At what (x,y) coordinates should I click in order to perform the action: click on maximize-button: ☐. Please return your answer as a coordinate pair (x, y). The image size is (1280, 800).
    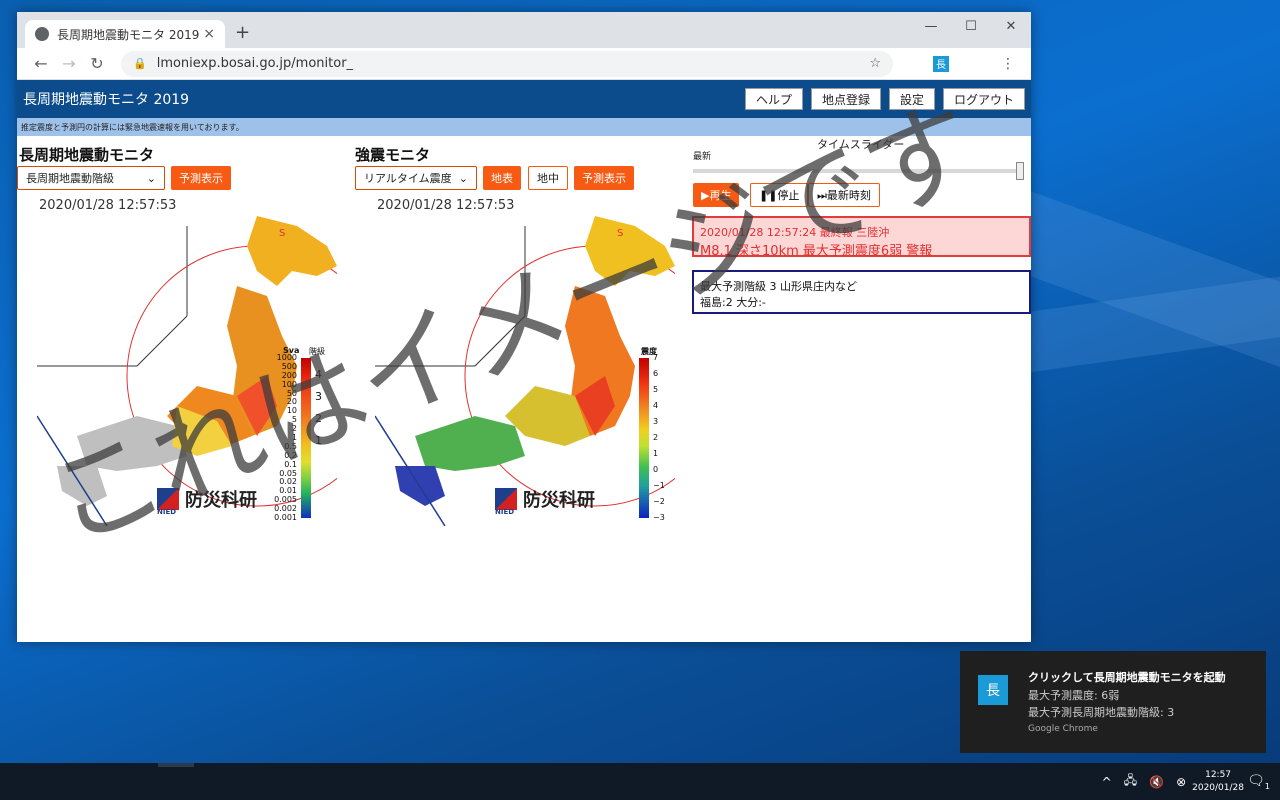
    Looking at the image, I should click on (971, 26).